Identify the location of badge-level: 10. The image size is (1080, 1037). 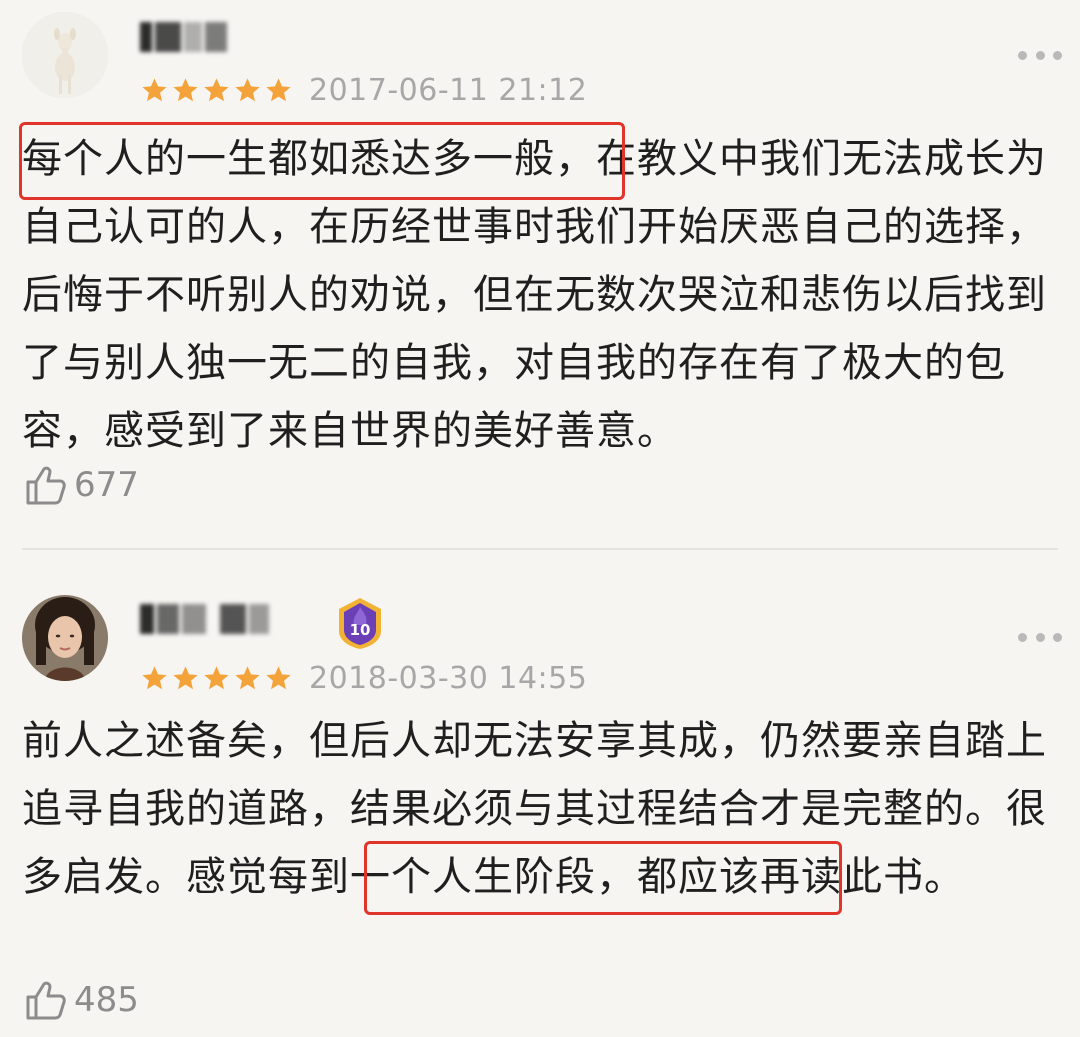
(360, 630).